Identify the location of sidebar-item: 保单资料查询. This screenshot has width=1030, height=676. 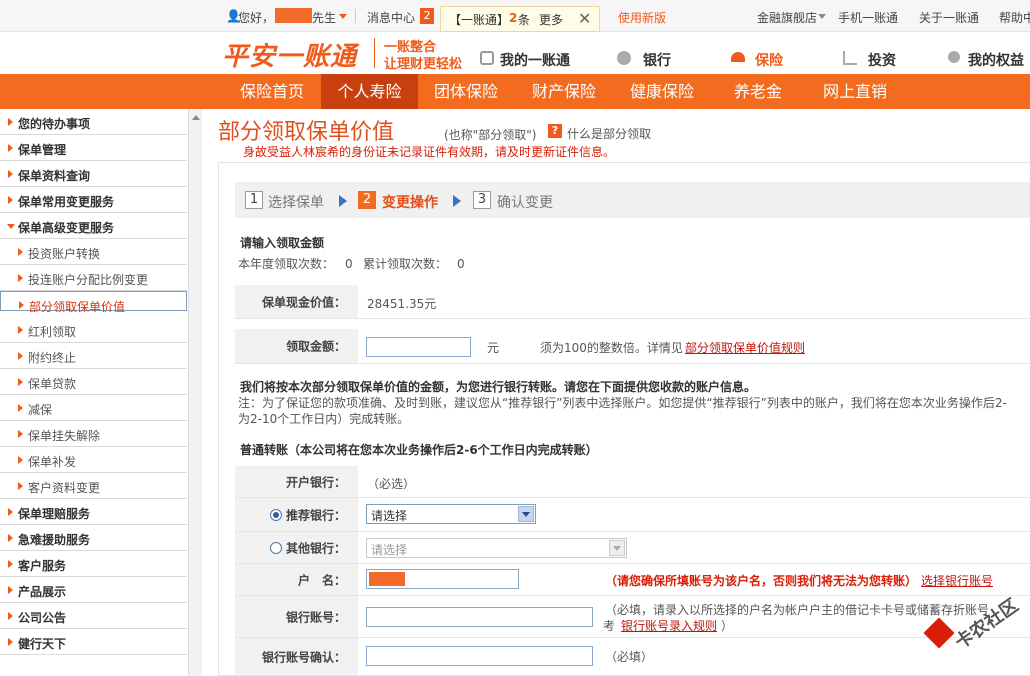
(93, 174).